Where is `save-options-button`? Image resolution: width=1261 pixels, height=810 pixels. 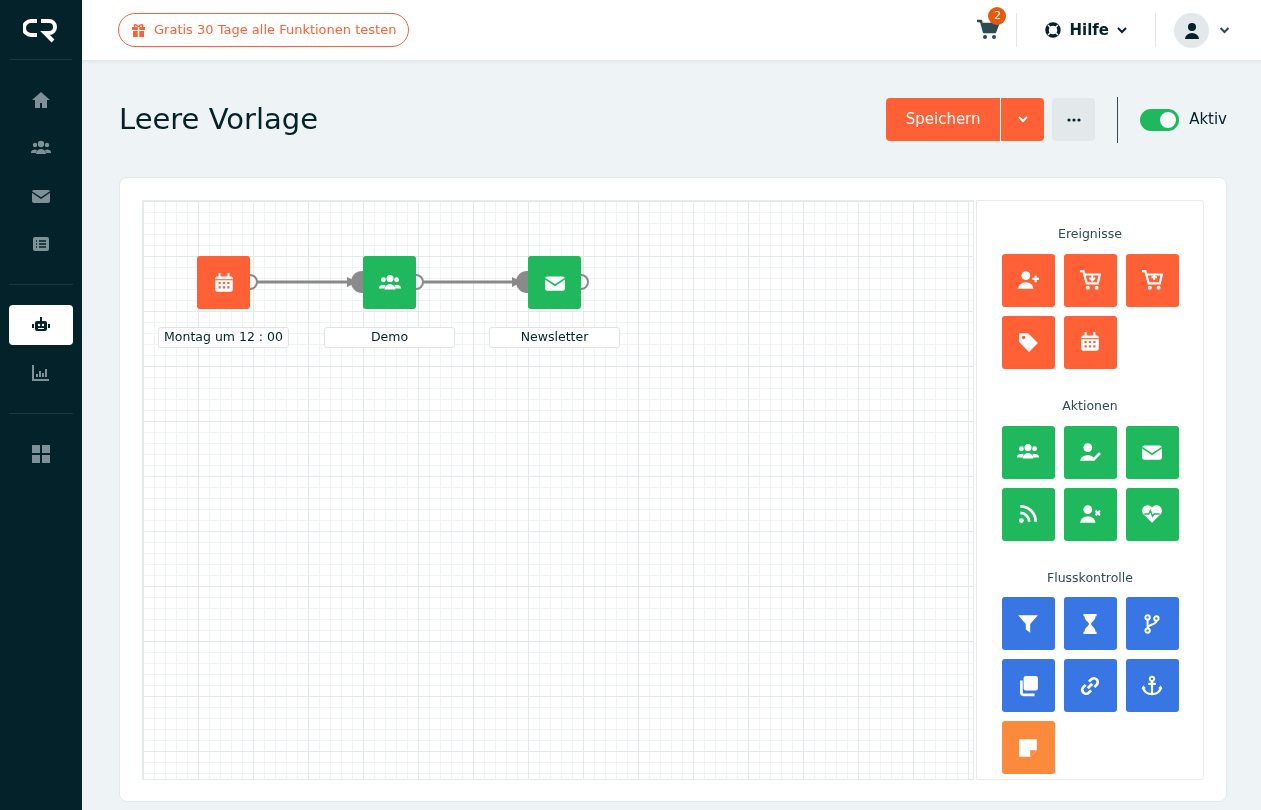
save-options-button is located at coordinates (1023, 119).